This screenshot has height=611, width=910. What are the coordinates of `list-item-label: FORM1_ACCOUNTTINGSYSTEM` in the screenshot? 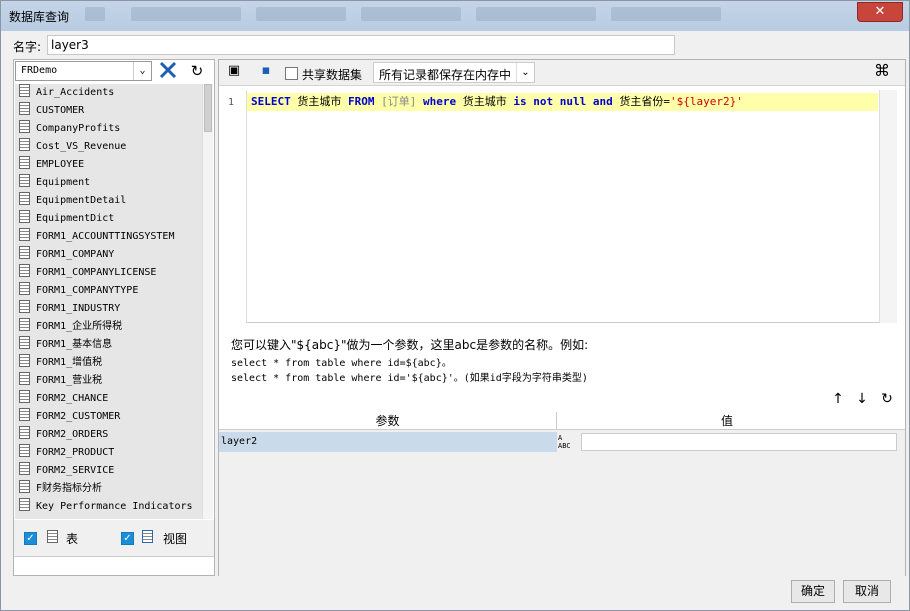 It's located at (105, 236).